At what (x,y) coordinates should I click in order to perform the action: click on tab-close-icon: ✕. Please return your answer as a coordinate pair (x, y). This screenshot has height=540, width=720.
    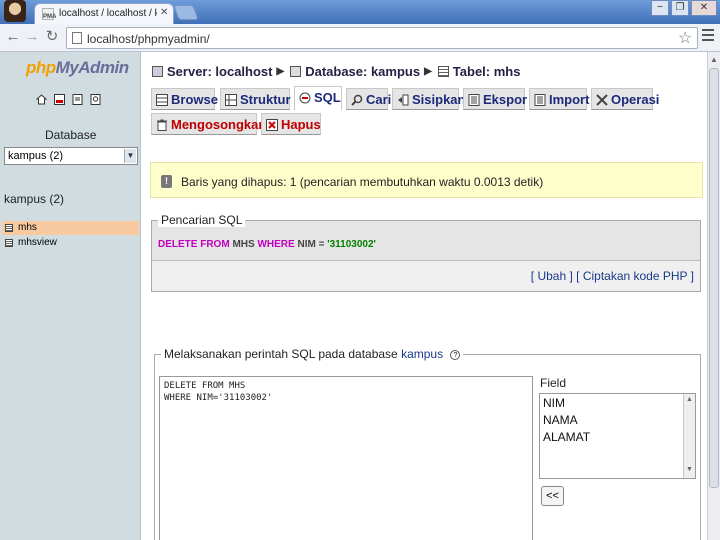
    Looking at the image, I should click on (164, 12).